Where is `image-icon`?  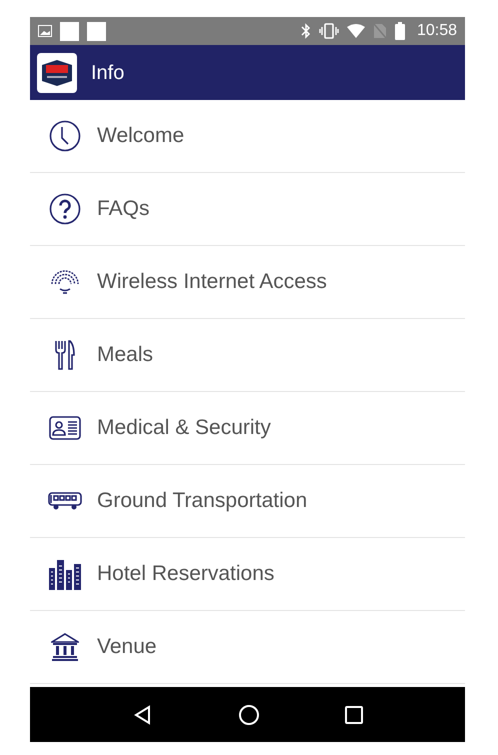 image-icon is located at coordinates (45, 31).